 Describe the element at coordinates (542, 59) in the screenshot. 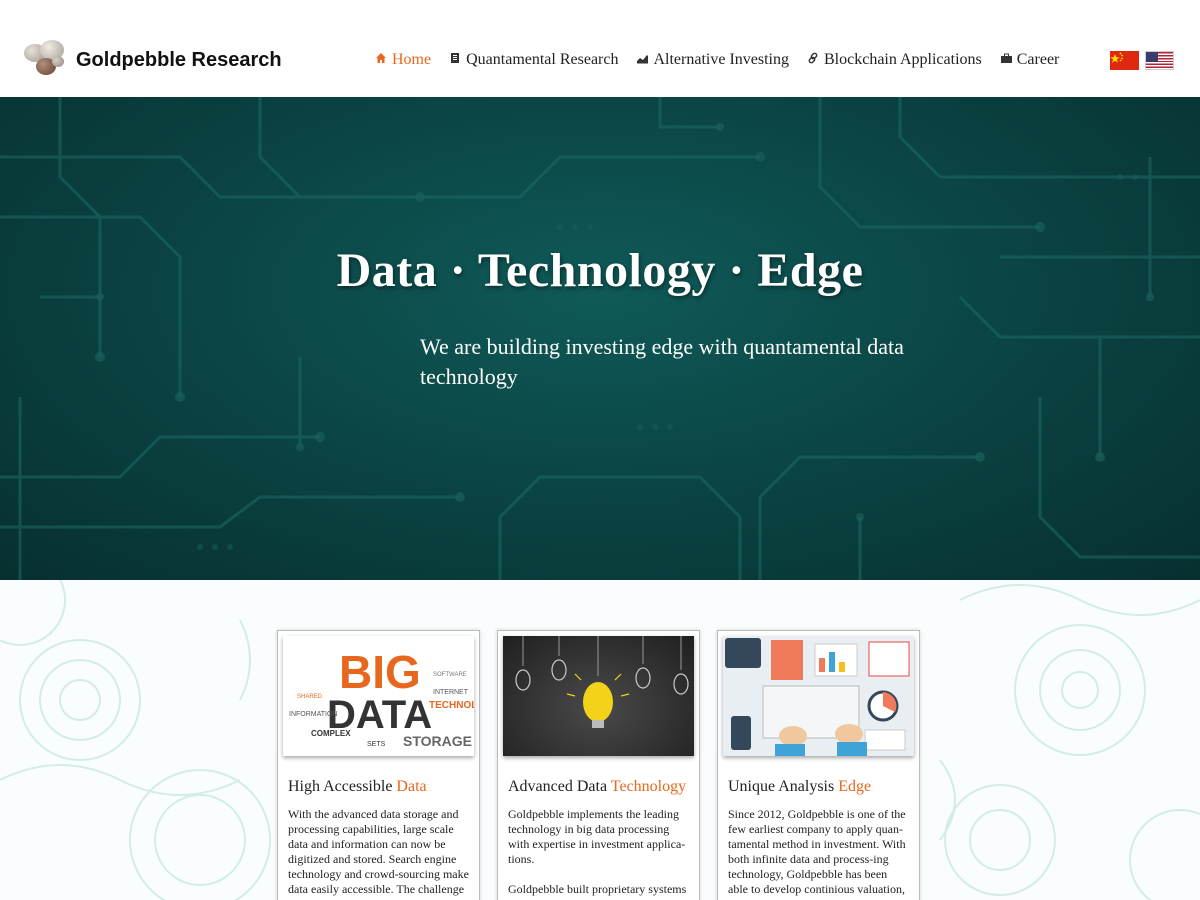

I see `nav-label-quantamental-research: Quantamental Research` at that location.